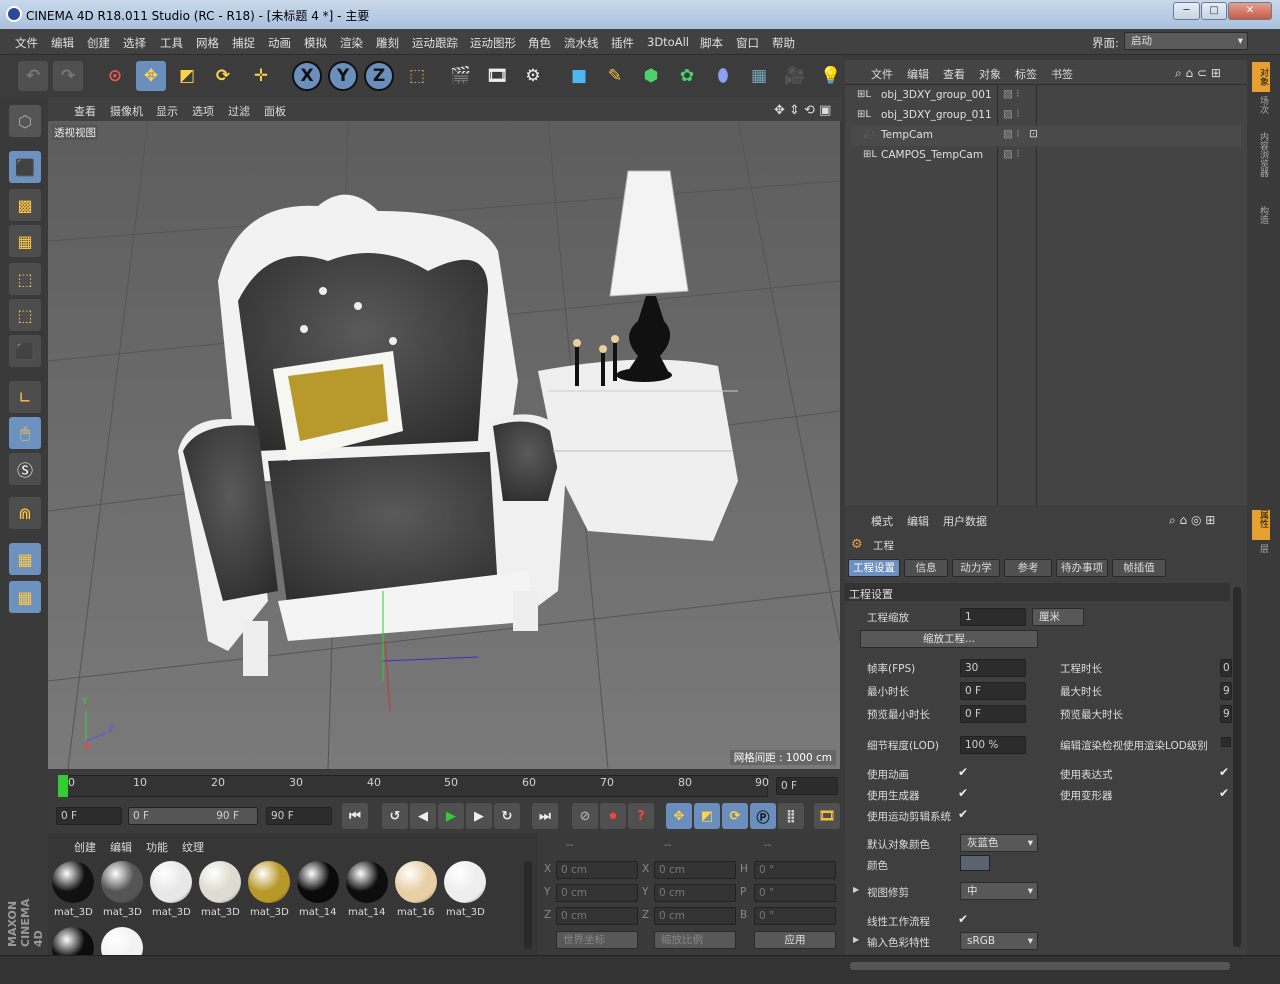 This screenshot has width=1280, height=984. Describe the element at coordinates (261, 76) in the screenshot. I see `transform-tool-icon: ✛` at that location.